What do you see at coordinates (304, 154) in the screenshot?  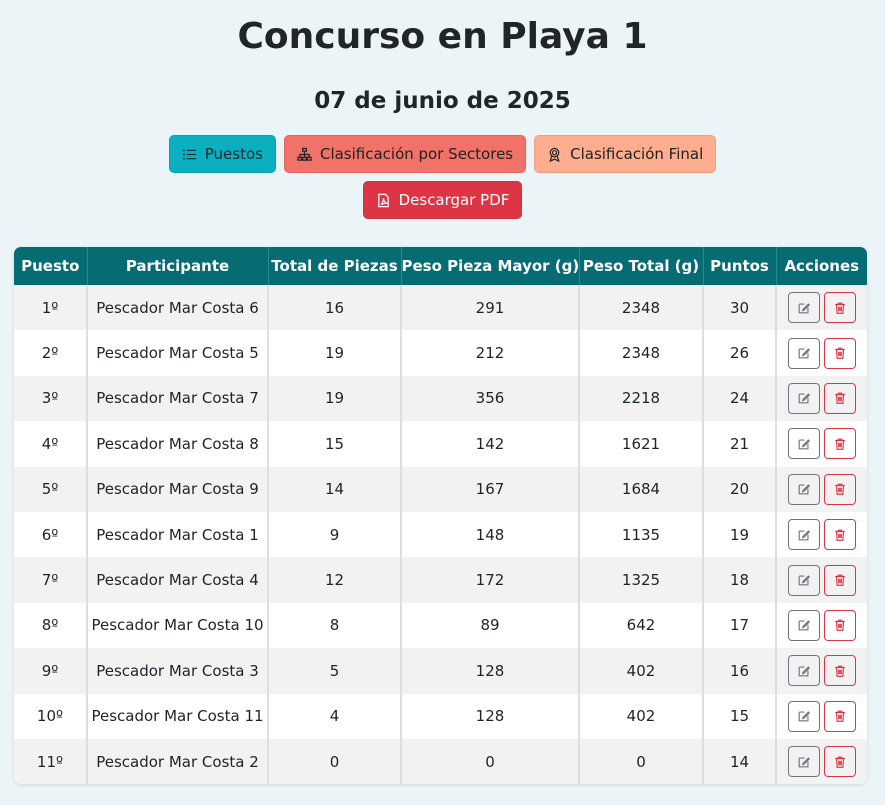 I see `diagram-icon` at bounding box center [304, 154].